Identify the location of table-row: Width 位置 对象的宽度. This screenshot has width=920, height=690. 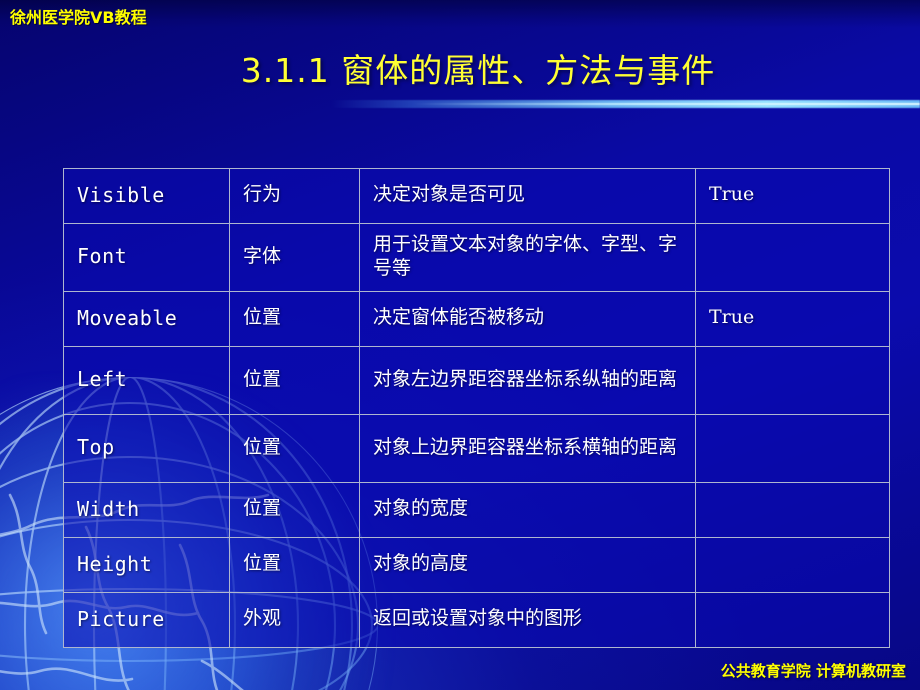
(476, 510).